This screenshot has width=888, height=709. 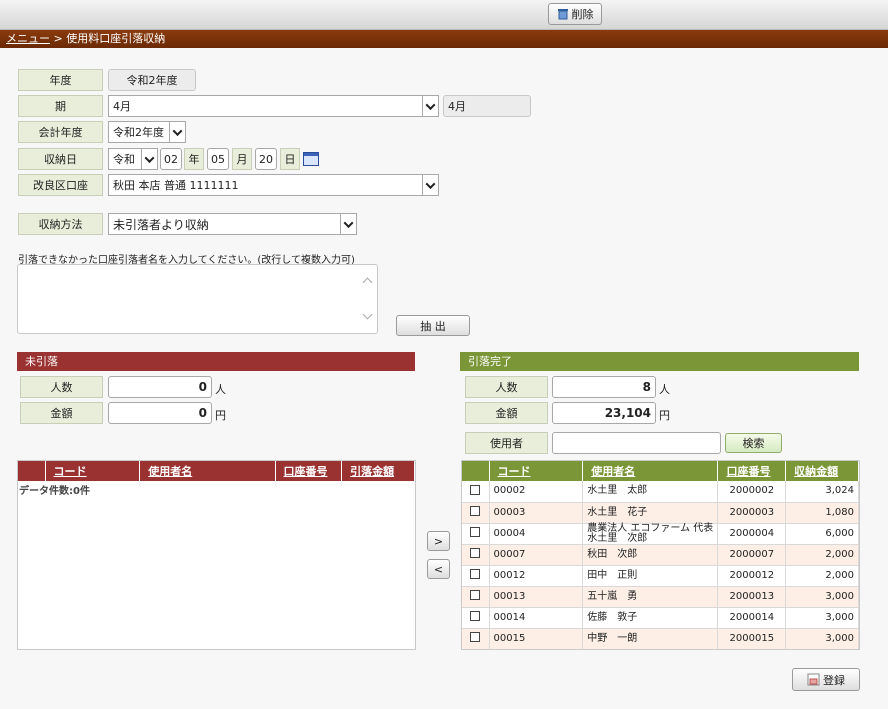 I want to click on scroll-down-icon, so click(x=367, y=314).